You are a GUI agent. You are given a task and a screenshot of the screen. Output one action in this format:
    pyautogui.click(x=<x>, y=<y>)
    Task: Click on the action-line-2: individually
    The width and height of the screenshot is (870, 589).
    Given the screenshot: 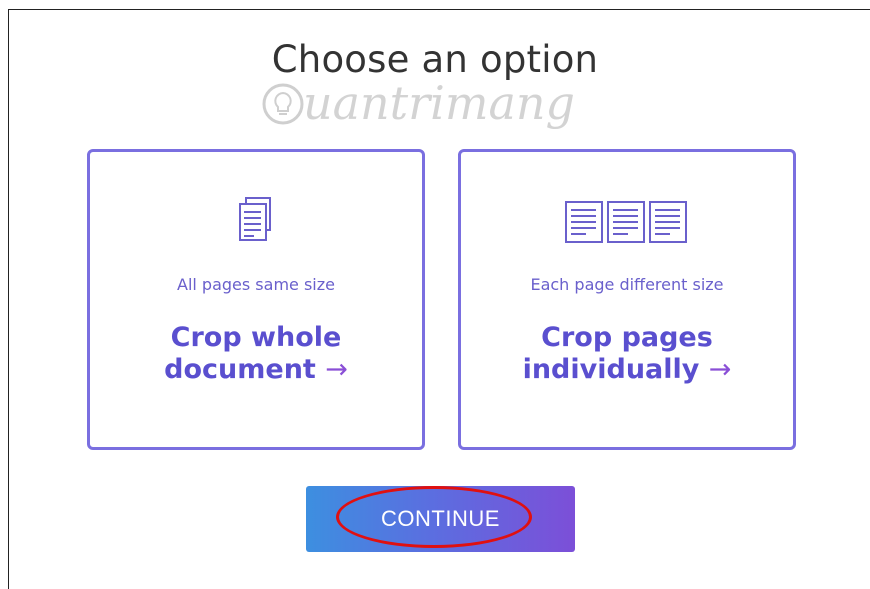 What is the action you would take?
    pyautogui.click(x=611, y=369)
    